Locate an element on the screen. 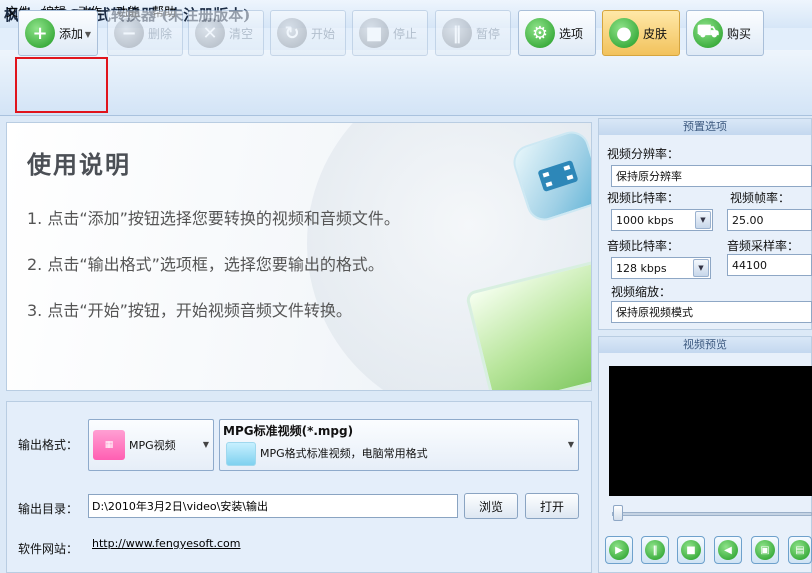 This screenshot has height=573, width=812. instruction-line-3: 3. 点击“开始”按钮，开始视频音频文件转换。 is located at coordinates (189, 310).